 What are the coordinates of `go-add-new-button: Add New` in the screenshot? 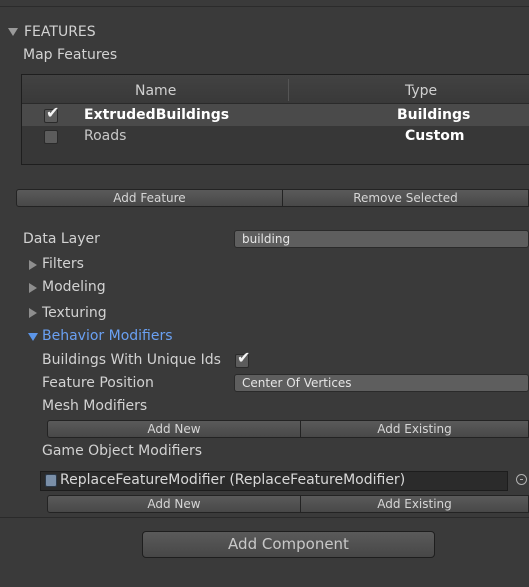 It's located at (174, 504).